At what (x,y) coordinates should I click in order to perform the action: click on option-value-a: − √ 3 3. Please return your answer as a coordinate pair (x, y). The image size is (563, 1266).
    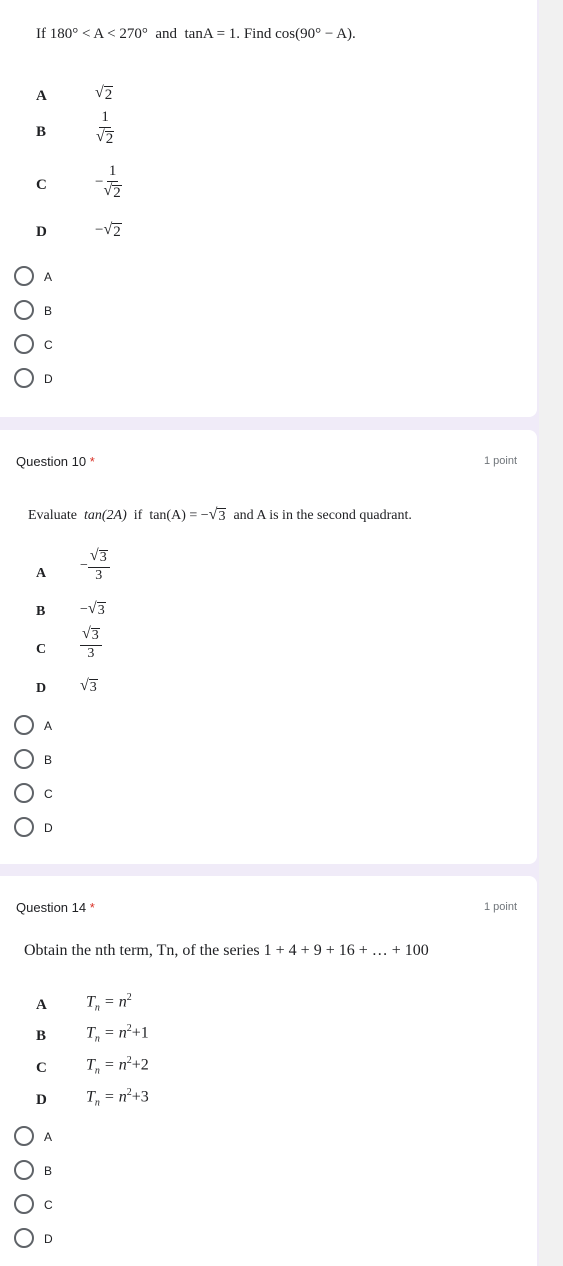
    Looking at the image, I should click on (95, 565).